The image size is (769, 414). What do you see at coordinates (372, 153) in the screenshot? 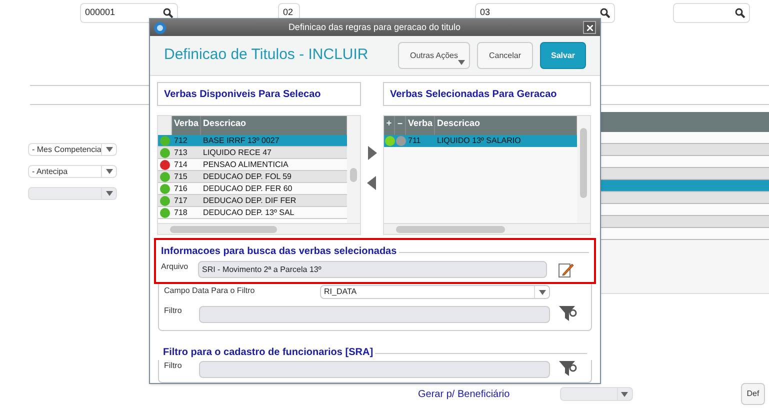
I see `arrow-right-icon` at bounding box center [372, 153].